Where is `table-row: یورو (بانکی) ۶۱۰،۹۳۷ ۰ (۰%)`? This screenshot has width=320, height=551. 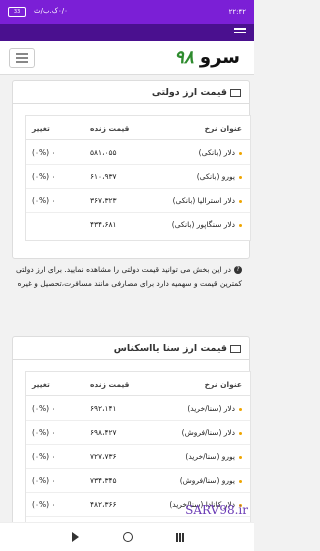
table-row: یورو (بانکی) ۶۱۰،۹۳۷ ۰ (۰%) is located at coordinates (138, 176).